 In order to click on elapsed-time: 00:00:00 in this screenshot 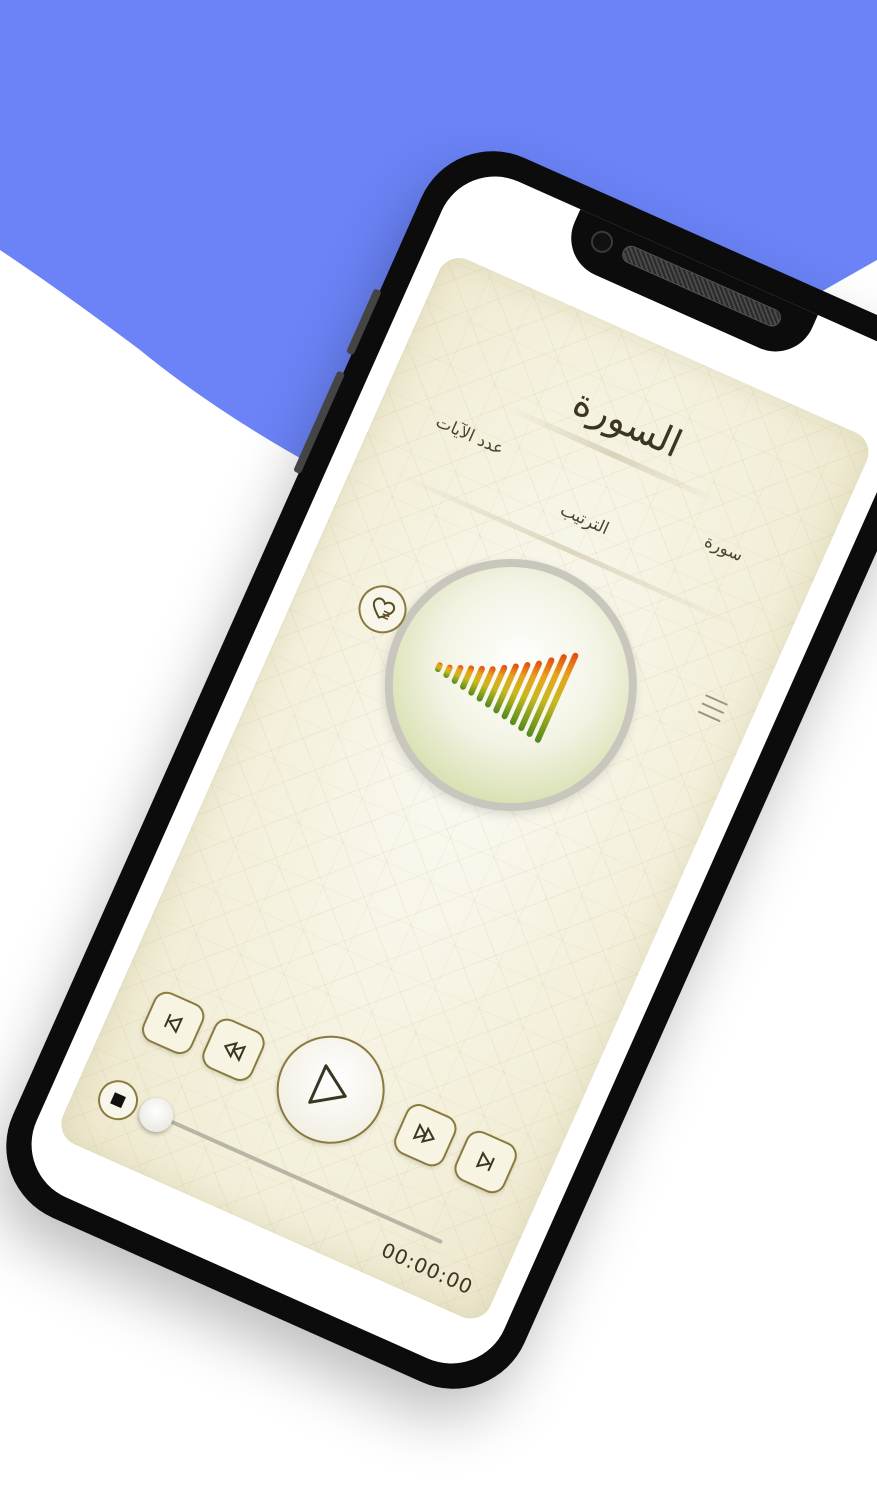, I will do `click(427, 1268)`.